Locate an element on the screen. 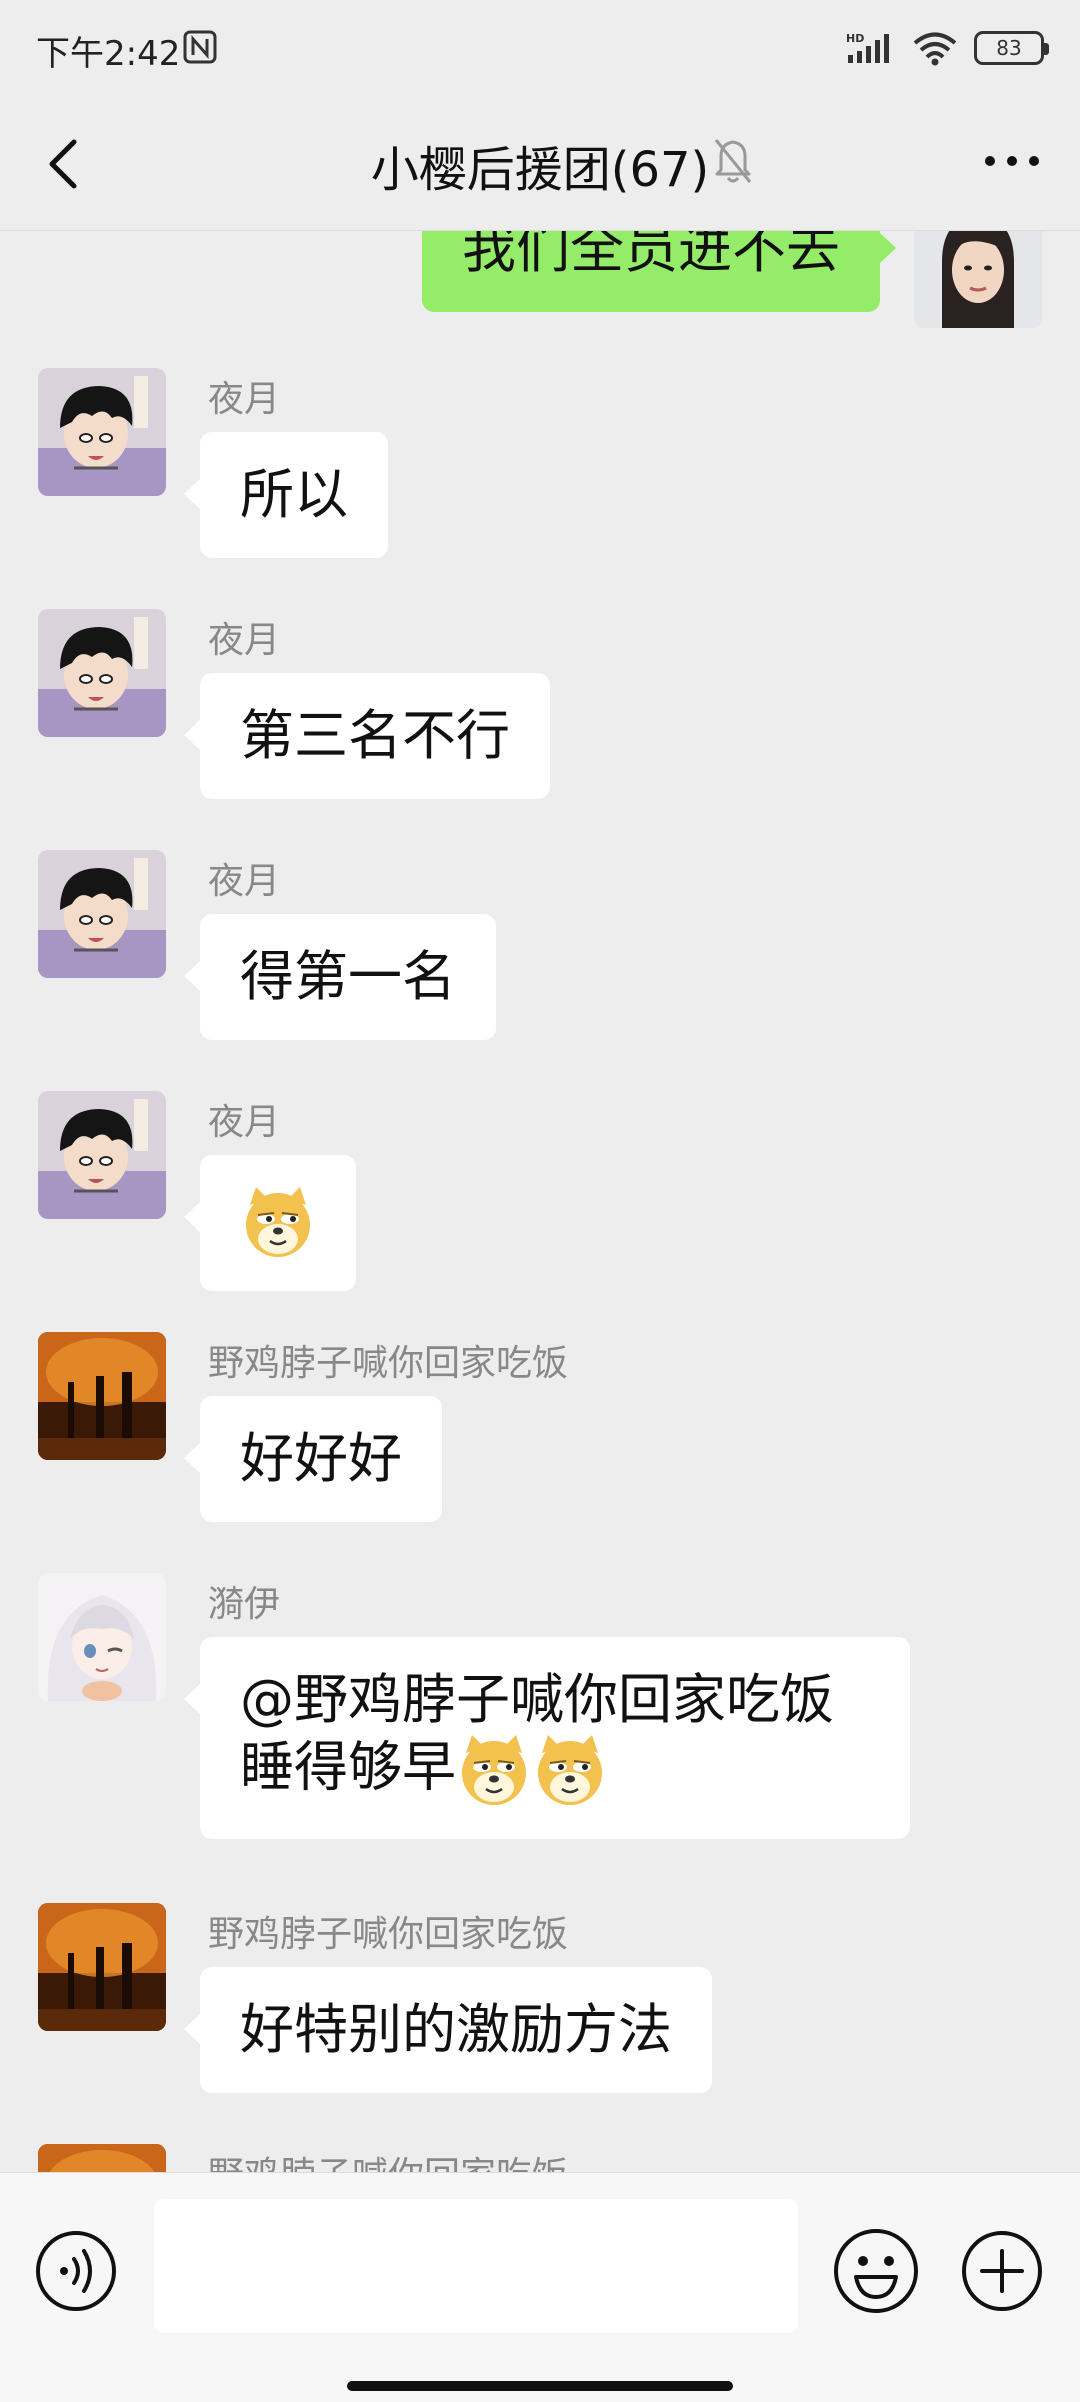 This screenshot has height=2402, width=1080. svg-text: HD is located at coordinates (855, 38).